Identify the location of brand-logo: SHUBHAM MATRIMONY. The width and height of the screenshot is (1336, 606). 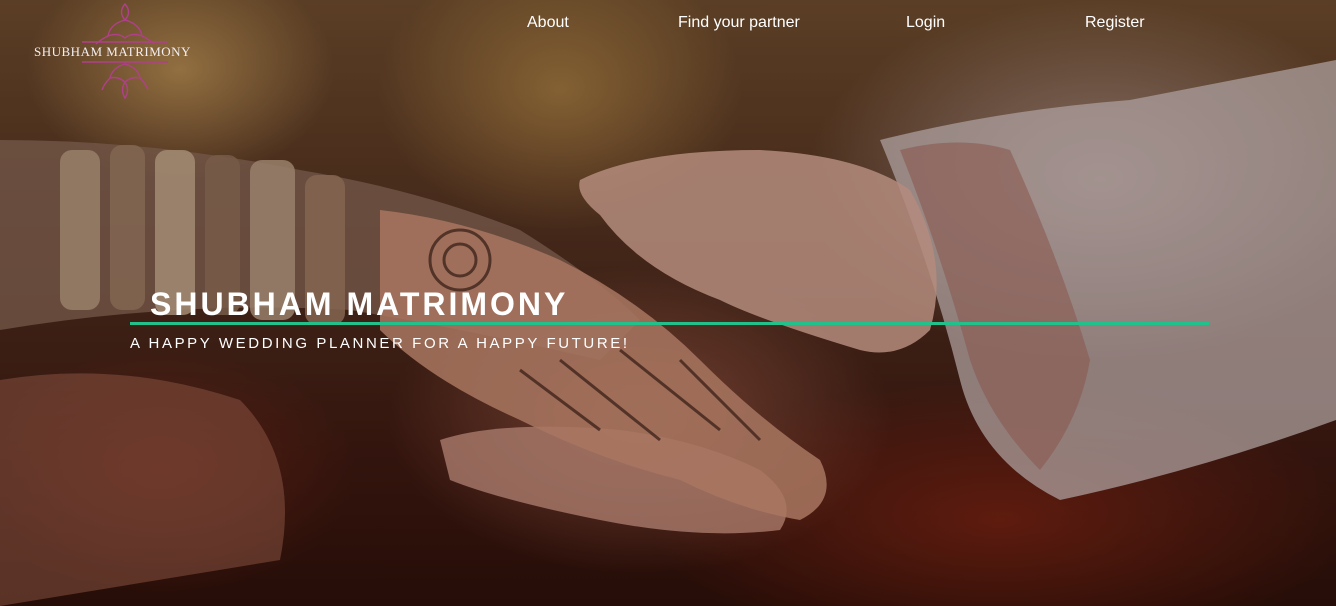
(125, 52).